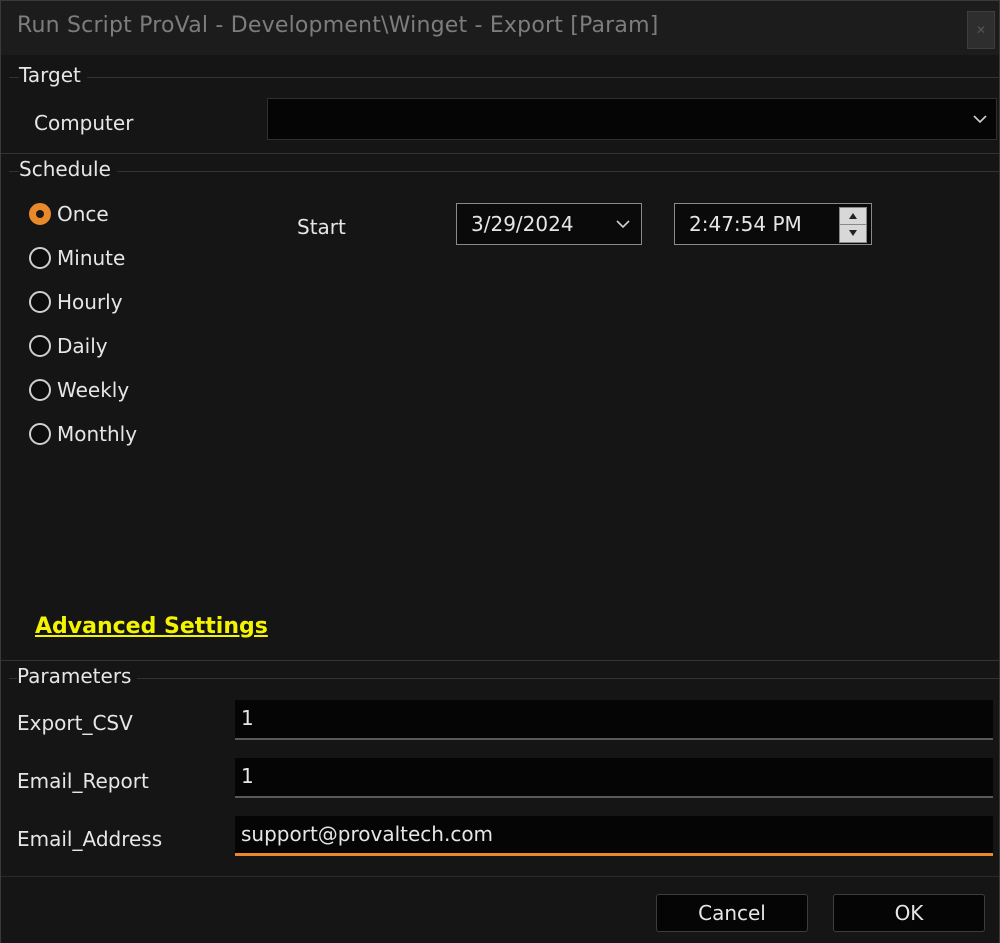  I want to click on radio-monthly: Monthly, so click(83, 434).